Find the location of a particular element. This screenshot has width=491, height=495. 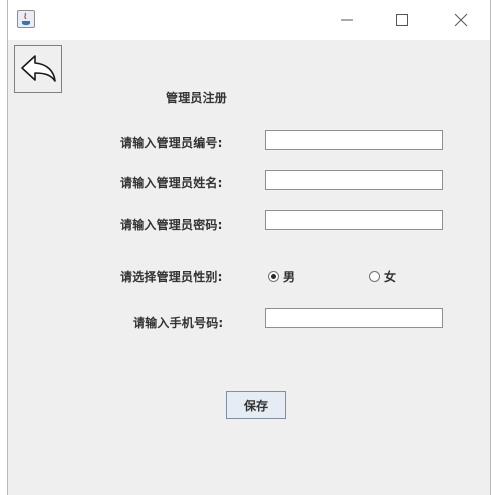

minimize-icon is located at coordinates (347, 20).